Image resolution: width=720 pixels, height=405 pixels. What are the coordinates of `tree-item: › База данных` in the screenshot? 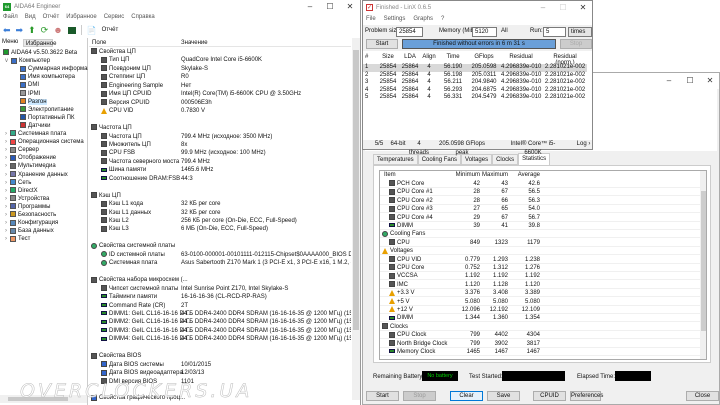 It's located at (29, 231).